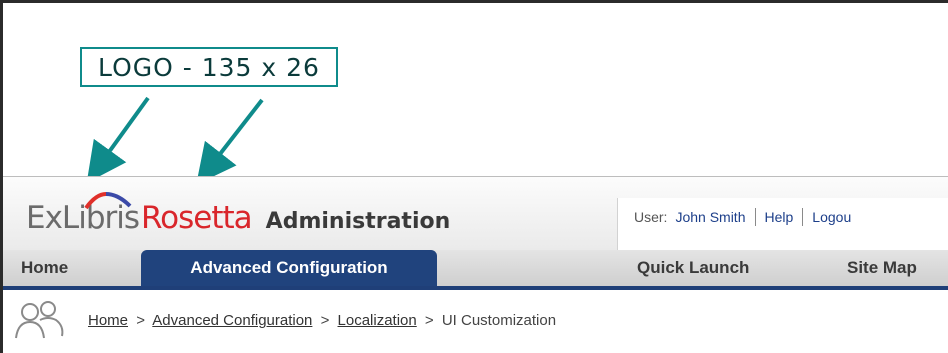 Image resolution: width=948 pixels, height=353 pixels. I want to click on product-name: Rosetta, so click(197, 218).